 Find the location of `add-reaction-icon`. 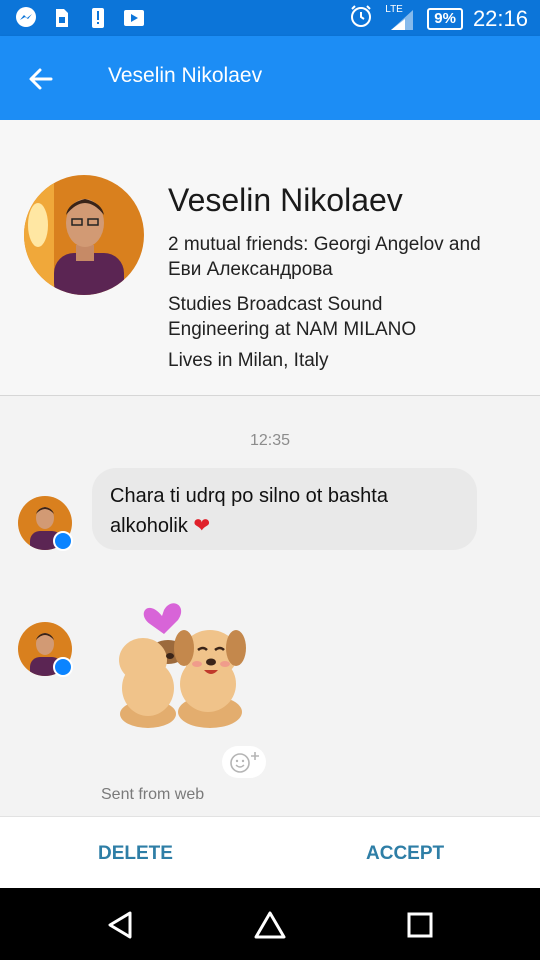

add-reaction-icon is located at coordinates (244, 762).